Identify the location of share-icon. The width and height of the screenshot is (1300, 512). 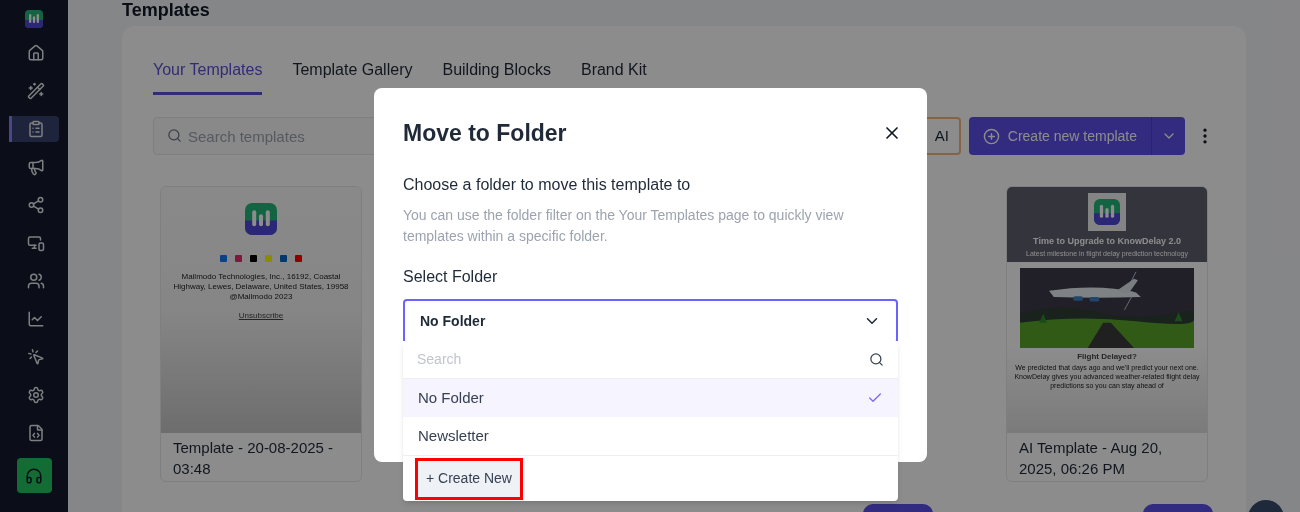
(35, 205).